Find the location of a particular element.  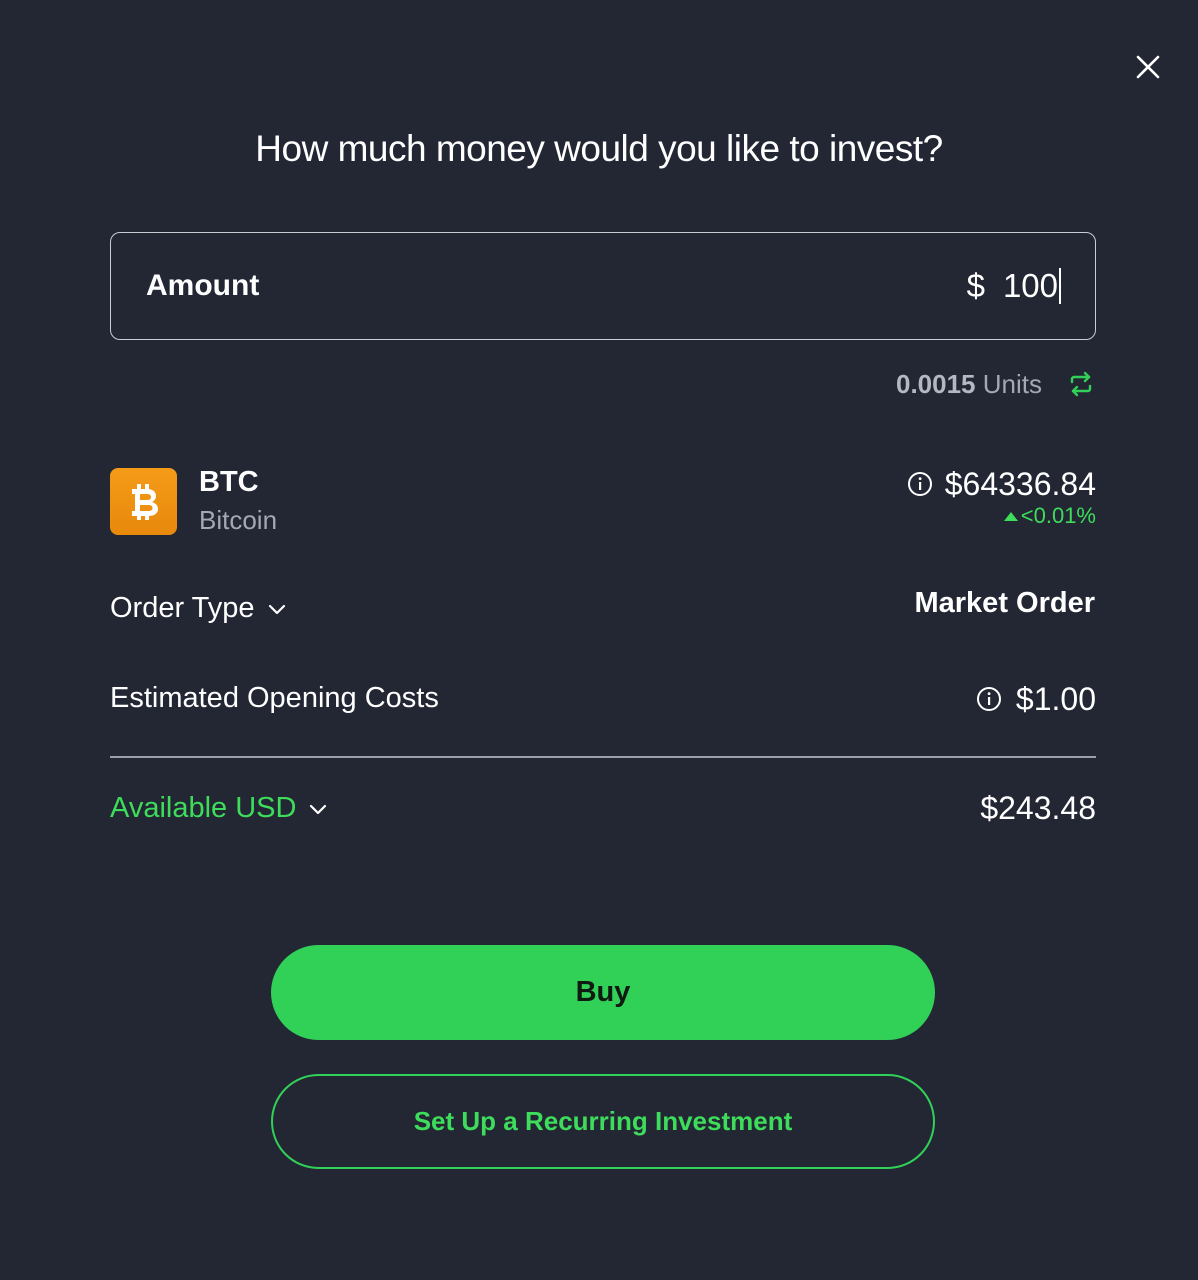

available-usd-label: Available USD is located at coordinates (203, 808).